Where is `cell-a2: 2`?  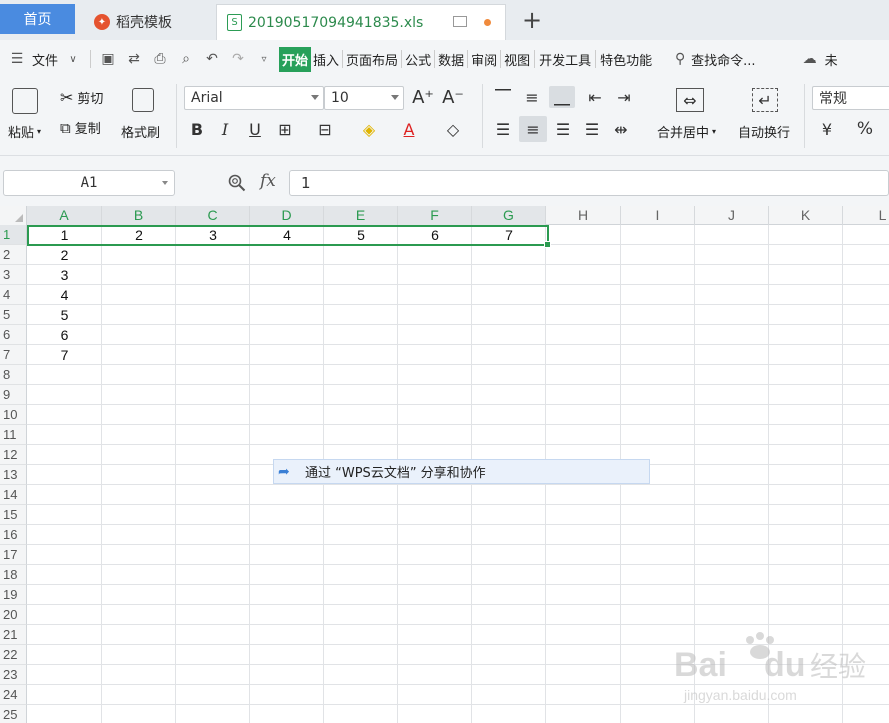 cell-a2: 2 is located at coordinates (64, 255).